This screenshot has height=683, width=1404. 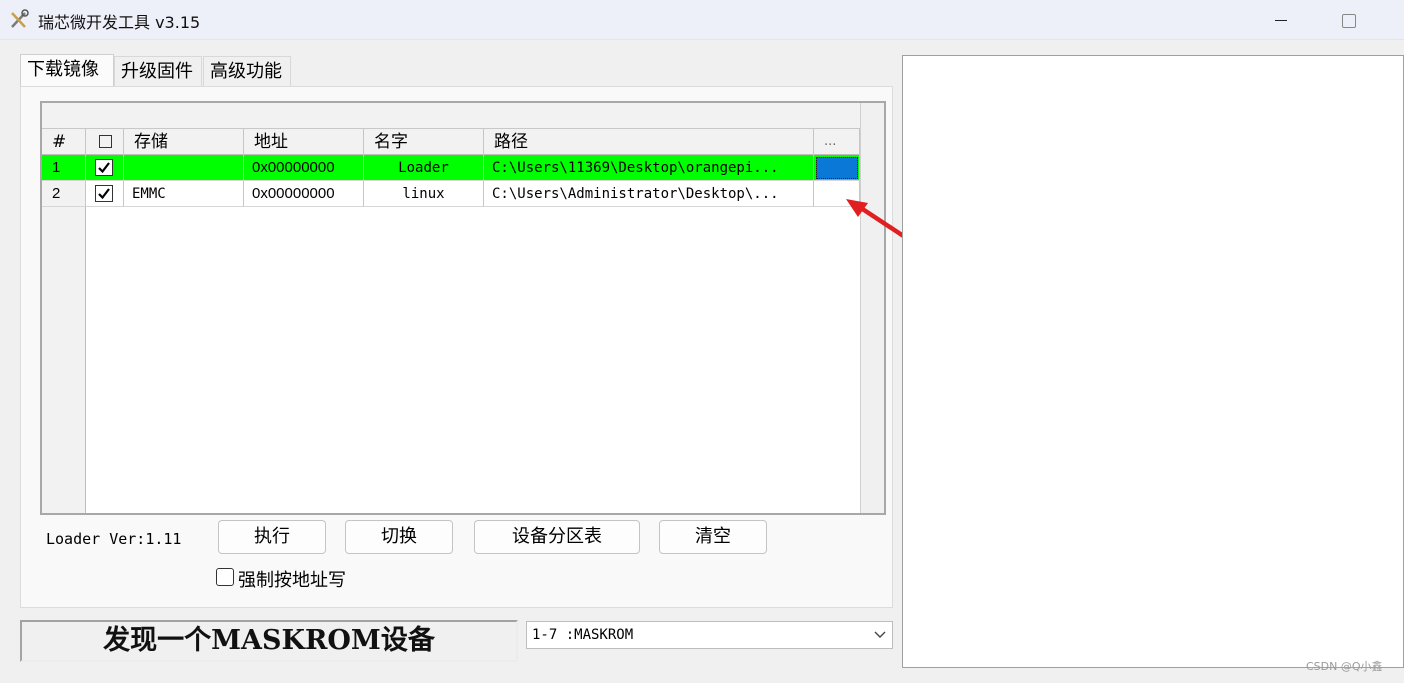 I want to click on chevron-down-icon, so click(x=880, y=634).